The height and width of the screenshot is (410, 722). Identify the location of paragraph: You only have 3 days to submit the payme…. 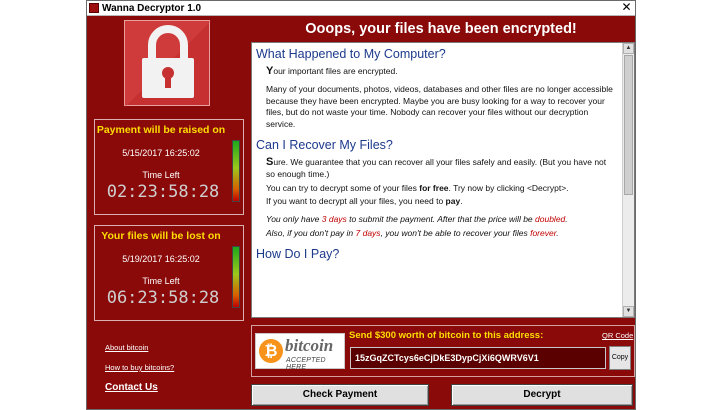
(441, 220).